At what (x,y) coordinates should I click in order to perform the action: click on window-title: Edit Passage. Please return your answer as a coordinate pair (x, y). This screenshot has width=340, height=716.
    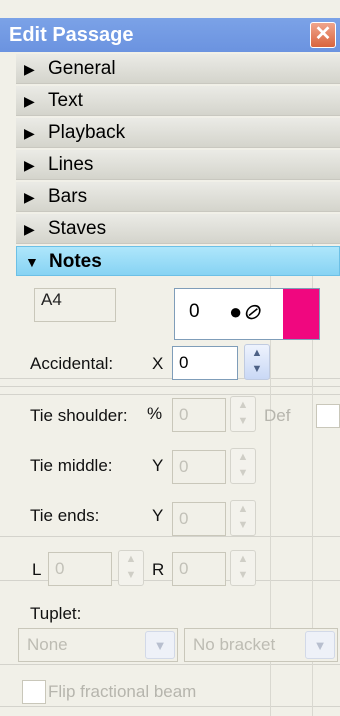
    Looking at the image, I should click on (71, 35).